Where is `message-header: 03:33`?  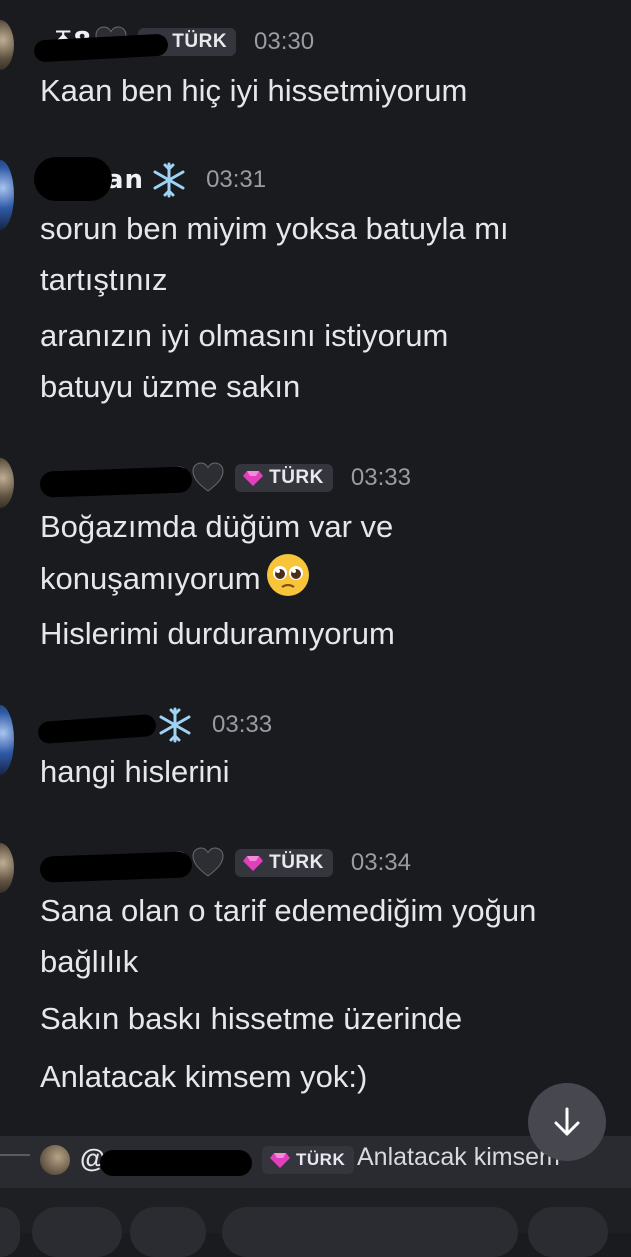 message-header: 03:33 is located at coordinates (155, 725).